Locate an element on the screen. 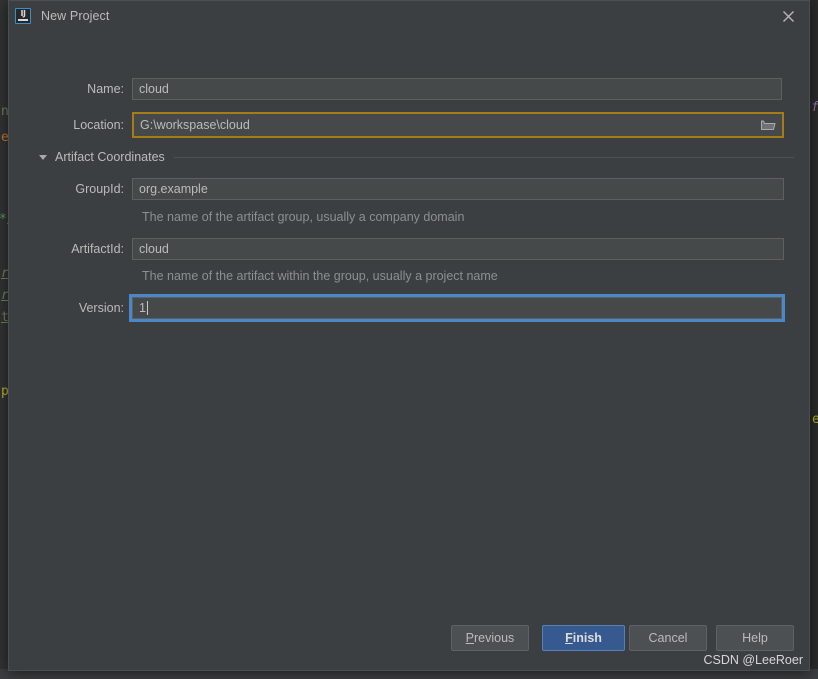 The image size is (818, 679). group-id-input: org.example is located at coordinates (458, 189).